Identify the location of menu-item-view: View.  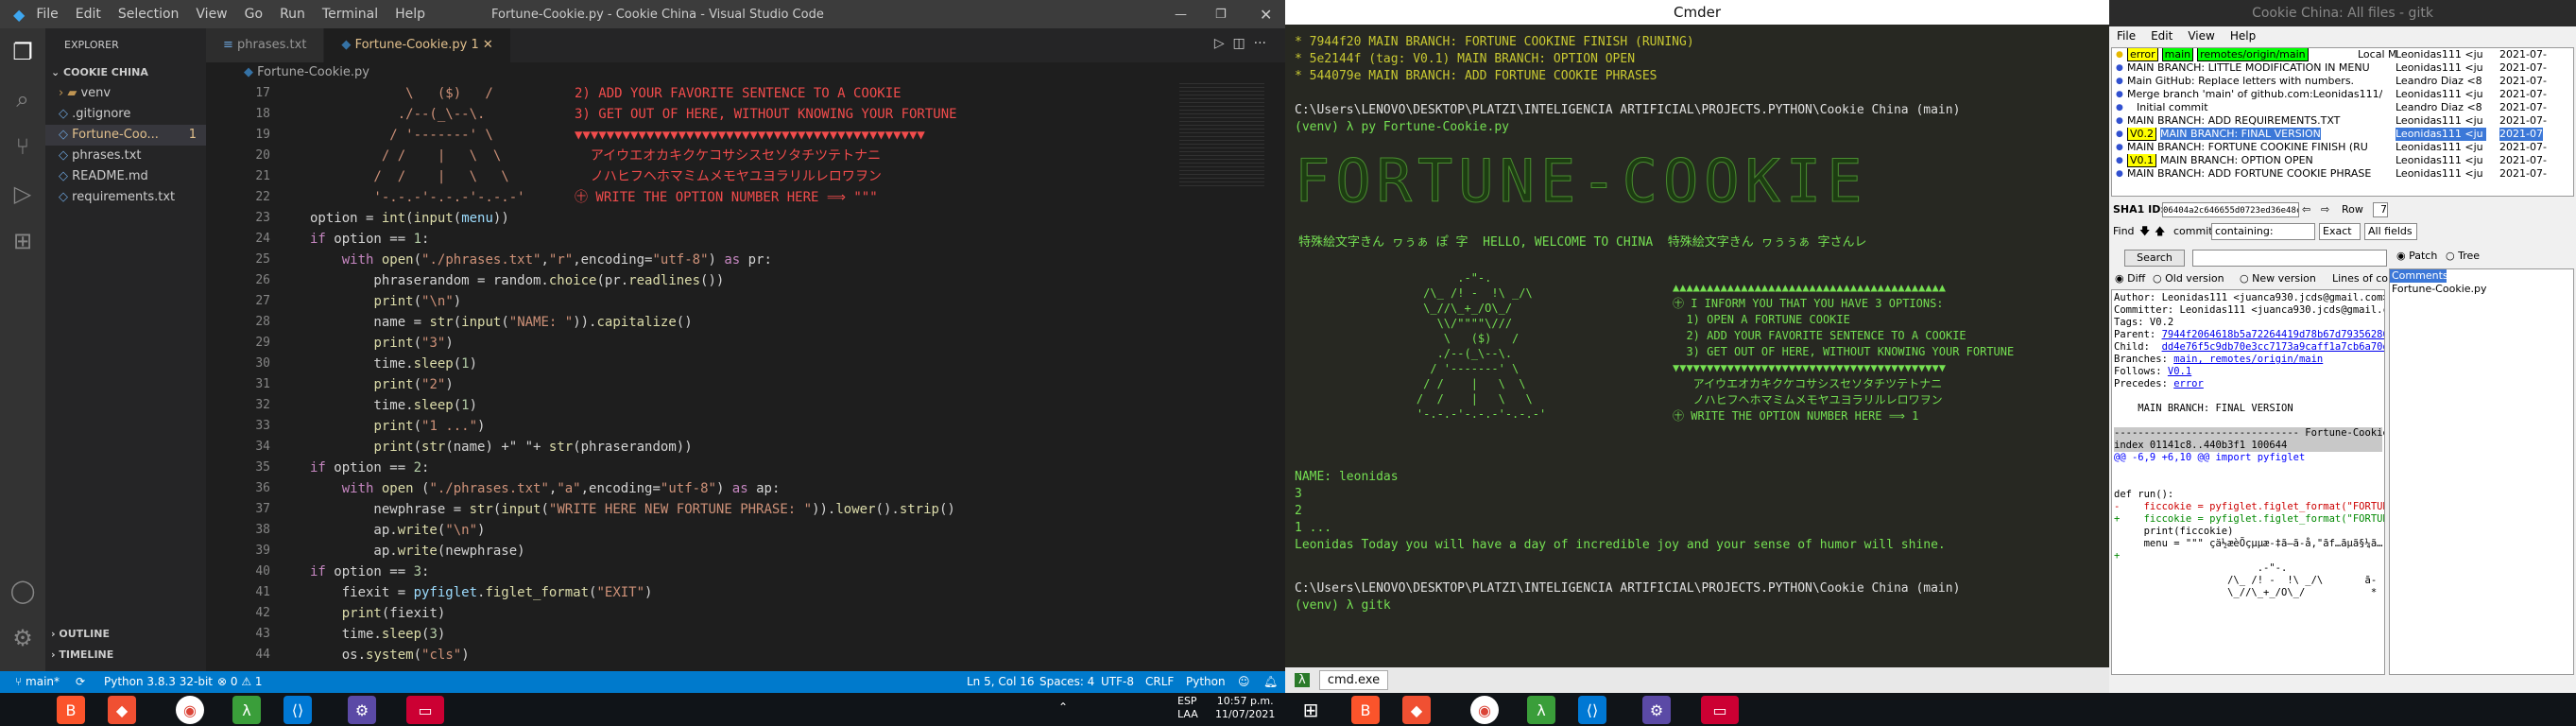
(211, 14).